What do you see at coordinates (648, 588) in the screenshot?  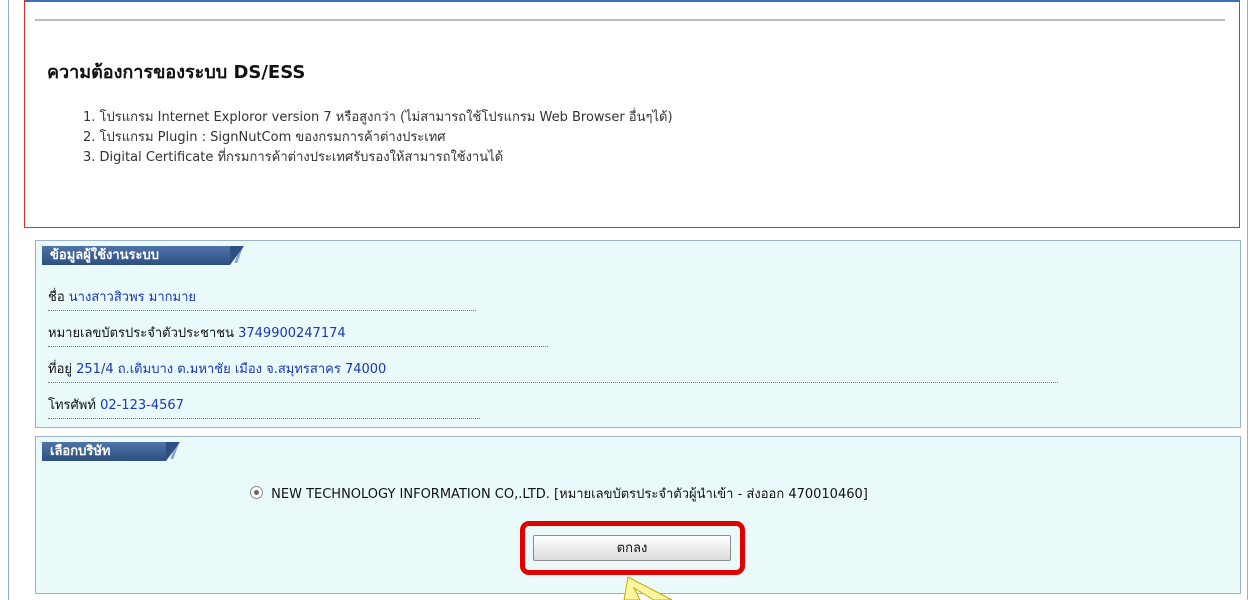 I see `pointer-arrow-icon` at bounding box center [648, 588].